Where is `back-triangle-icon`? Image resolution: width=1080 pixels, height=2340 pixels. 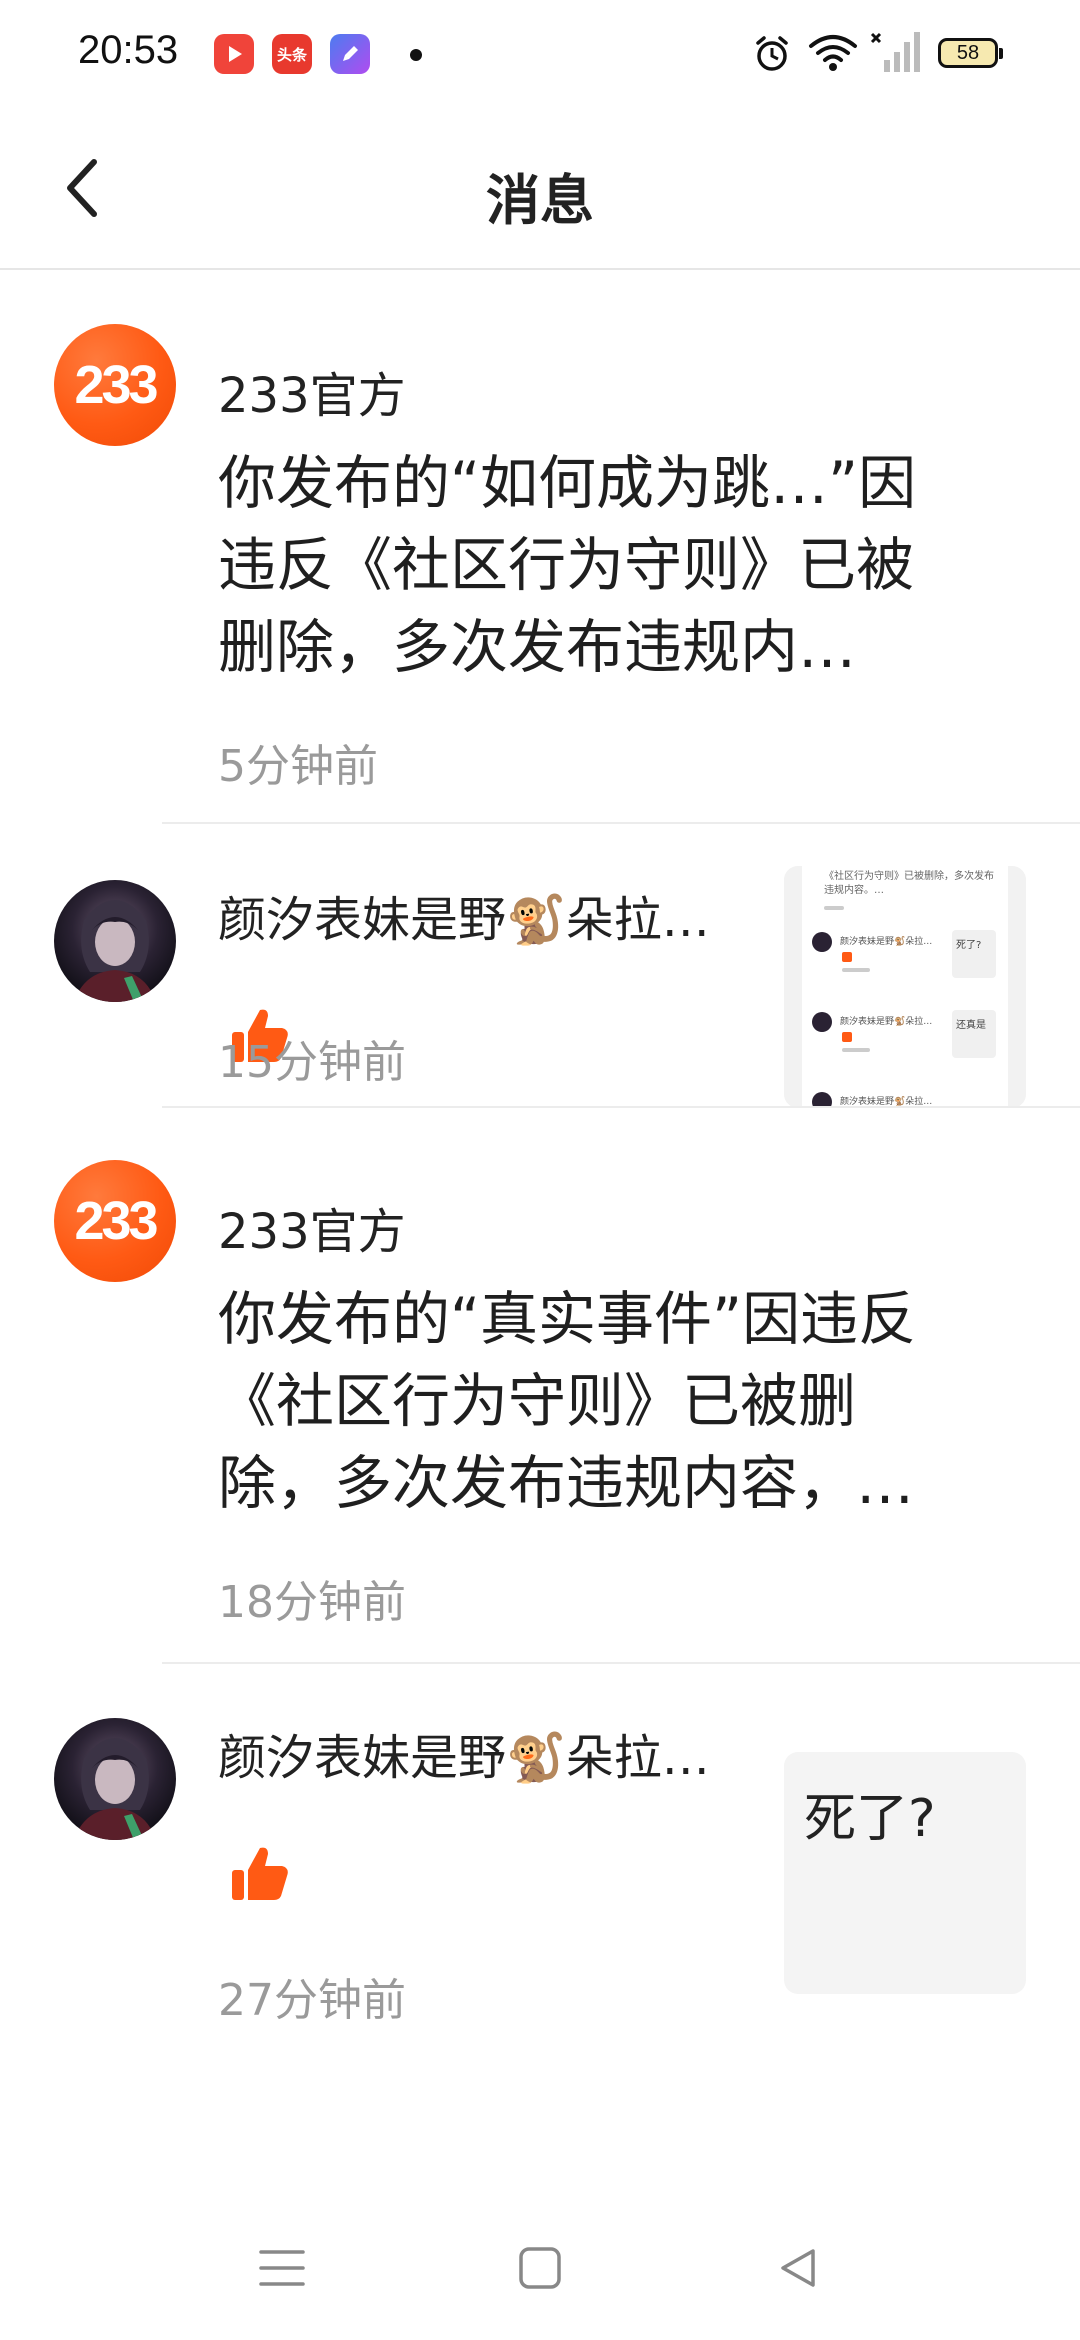
back-triangle-icon is located at coordinates (798, 2268).